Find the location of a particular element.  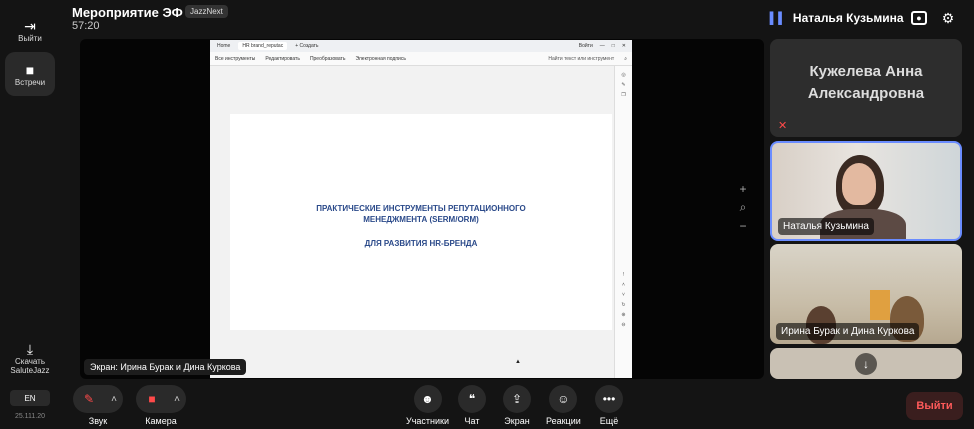

slide-title-line: МЕНЕДЖМЕНТА (SERM/ORM) is located at coordinates (421, 219).